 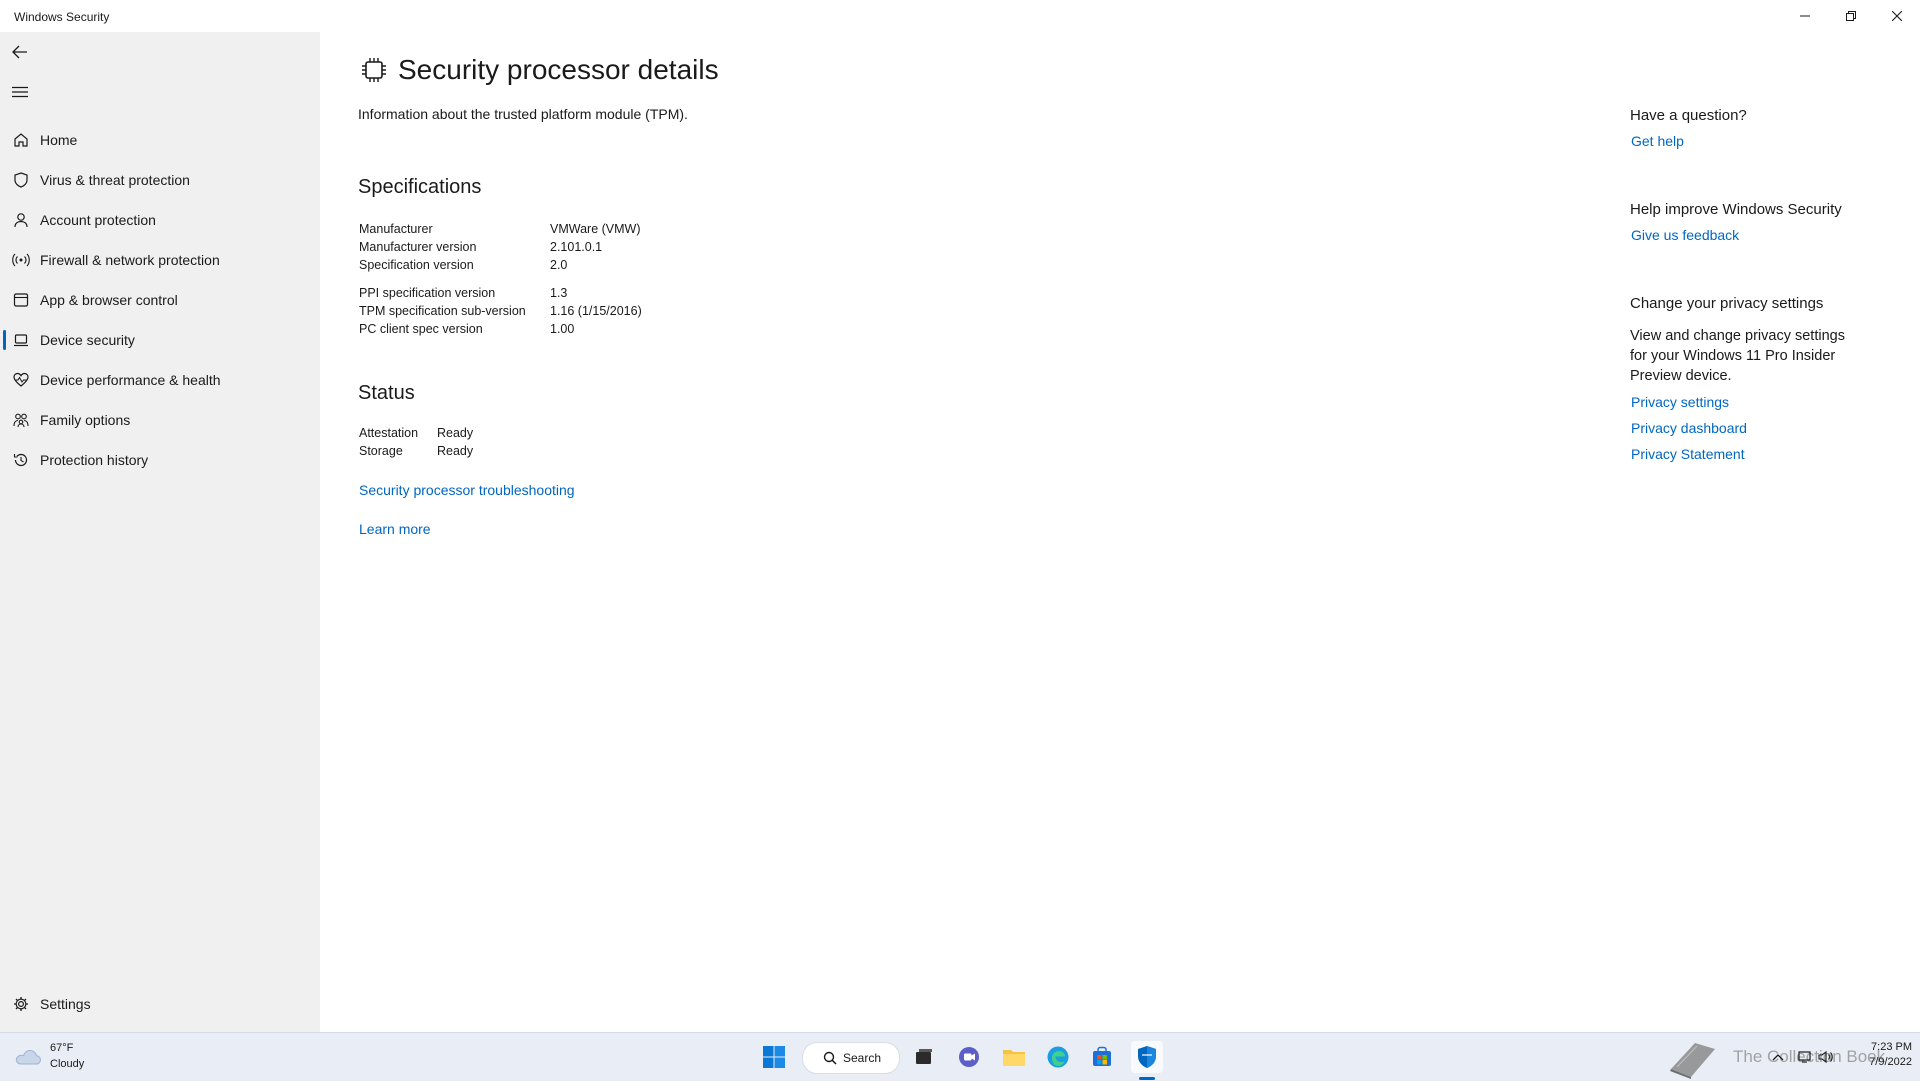 What do you see at coordinates (1685, 235) in the screenshot?
I see `feedback-link: Give us feedback` at bounding box center [1685, 235].